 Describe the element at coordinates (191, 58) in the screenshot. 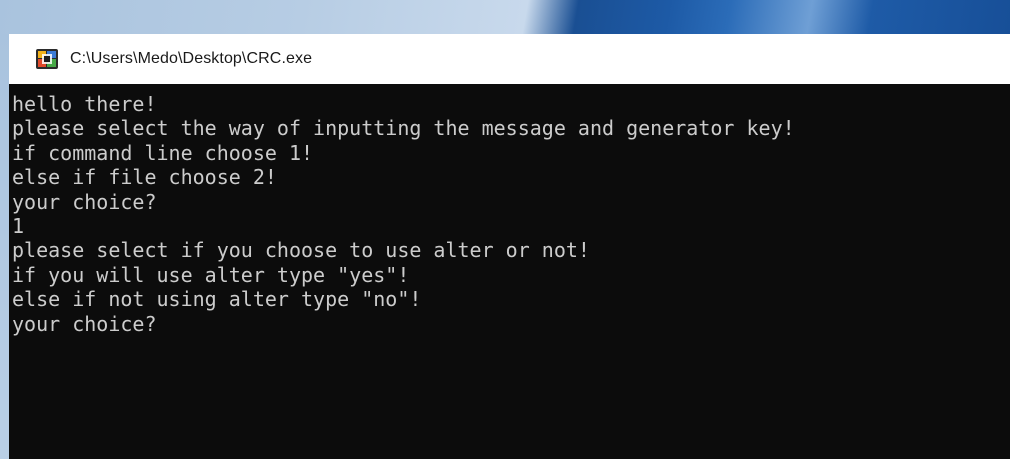

I see `window-title: C:\Users\Medo\Desktop\CRC.exe` at that location.